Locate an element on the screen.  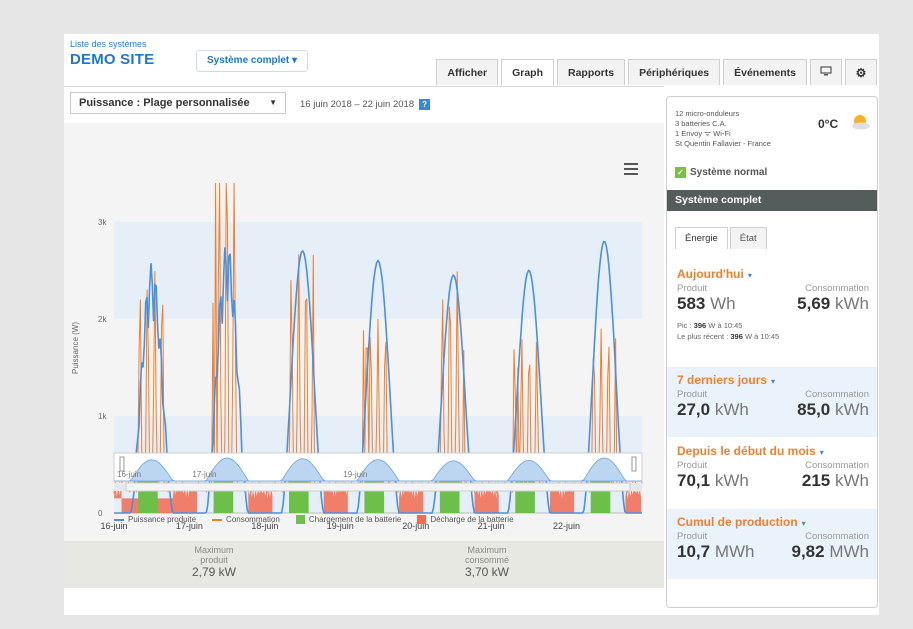
peak-label: Pic : is located at coordinates (684, 325).